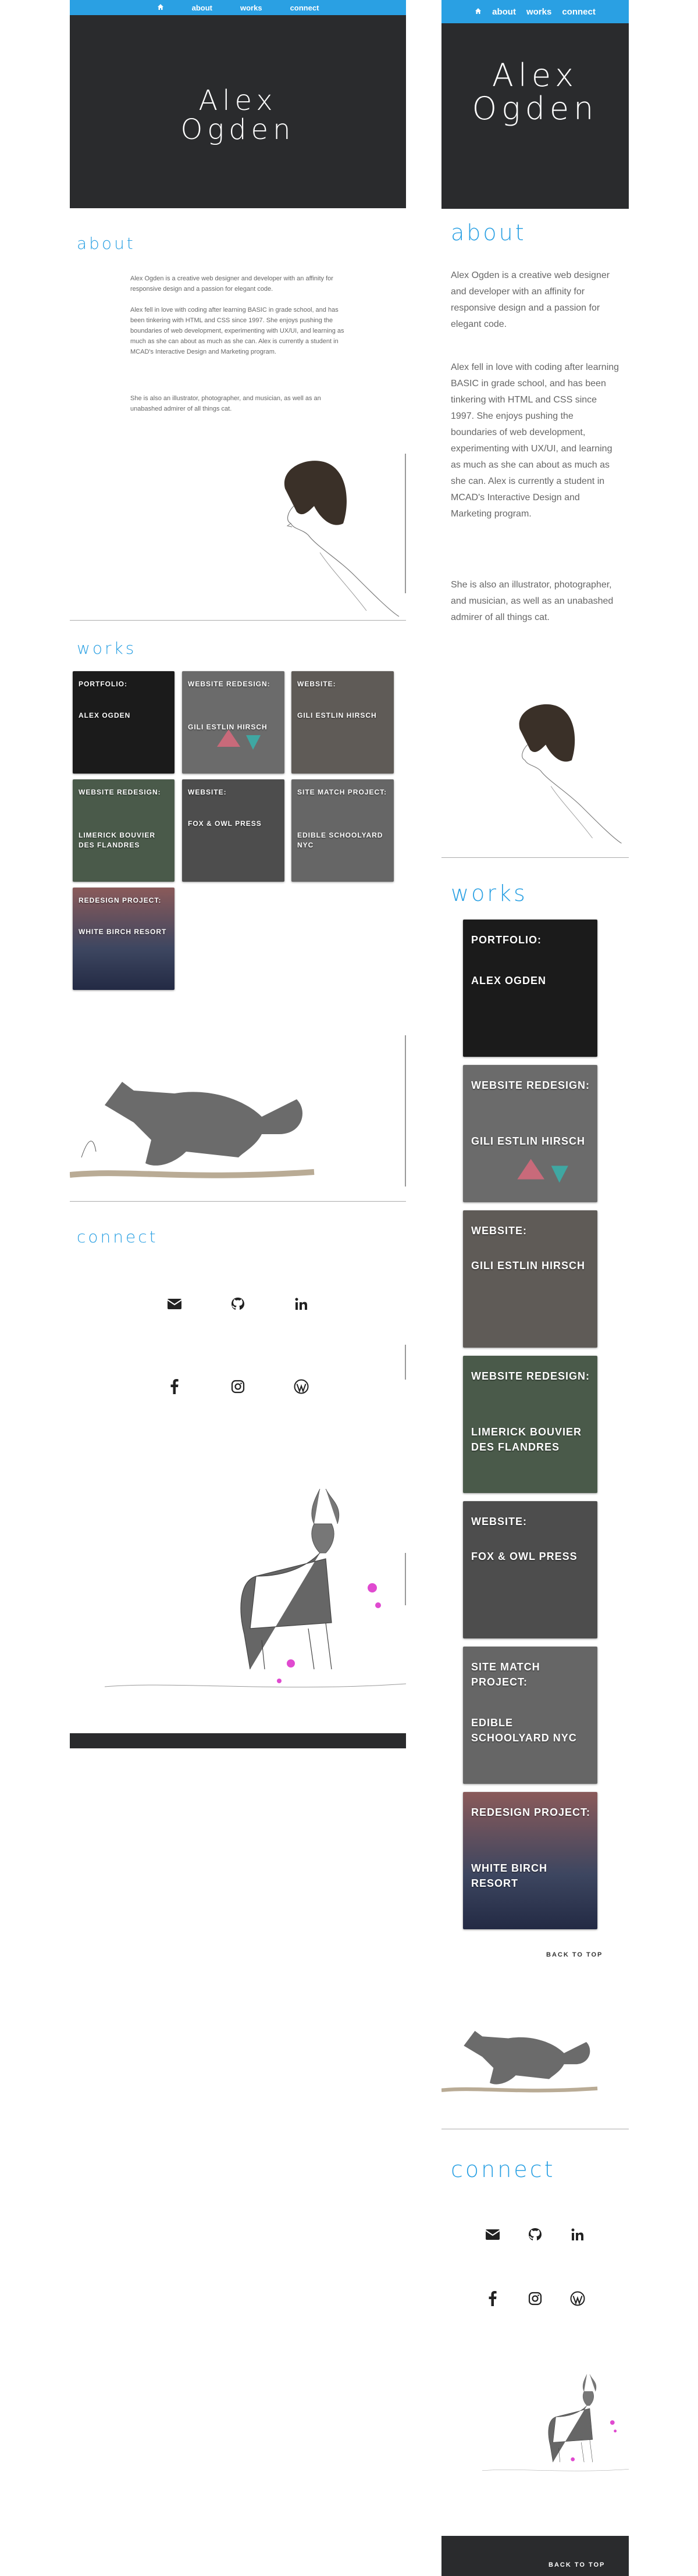 This screenshot has width=698, height=2576. Describe the element at coordinates (405, 1362) in the screenshot. I see `side-marker` at that location.